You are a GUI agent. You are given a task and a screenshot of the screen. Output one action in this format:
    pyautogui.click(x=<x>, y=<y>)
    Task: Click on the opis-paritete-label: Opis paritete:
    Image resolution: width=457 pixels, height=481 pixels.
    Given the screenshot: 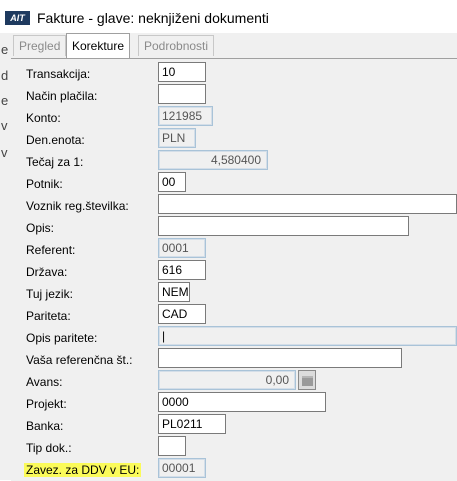 What is the action you would take?
    pyautogui.click(x=62, y=338)
    